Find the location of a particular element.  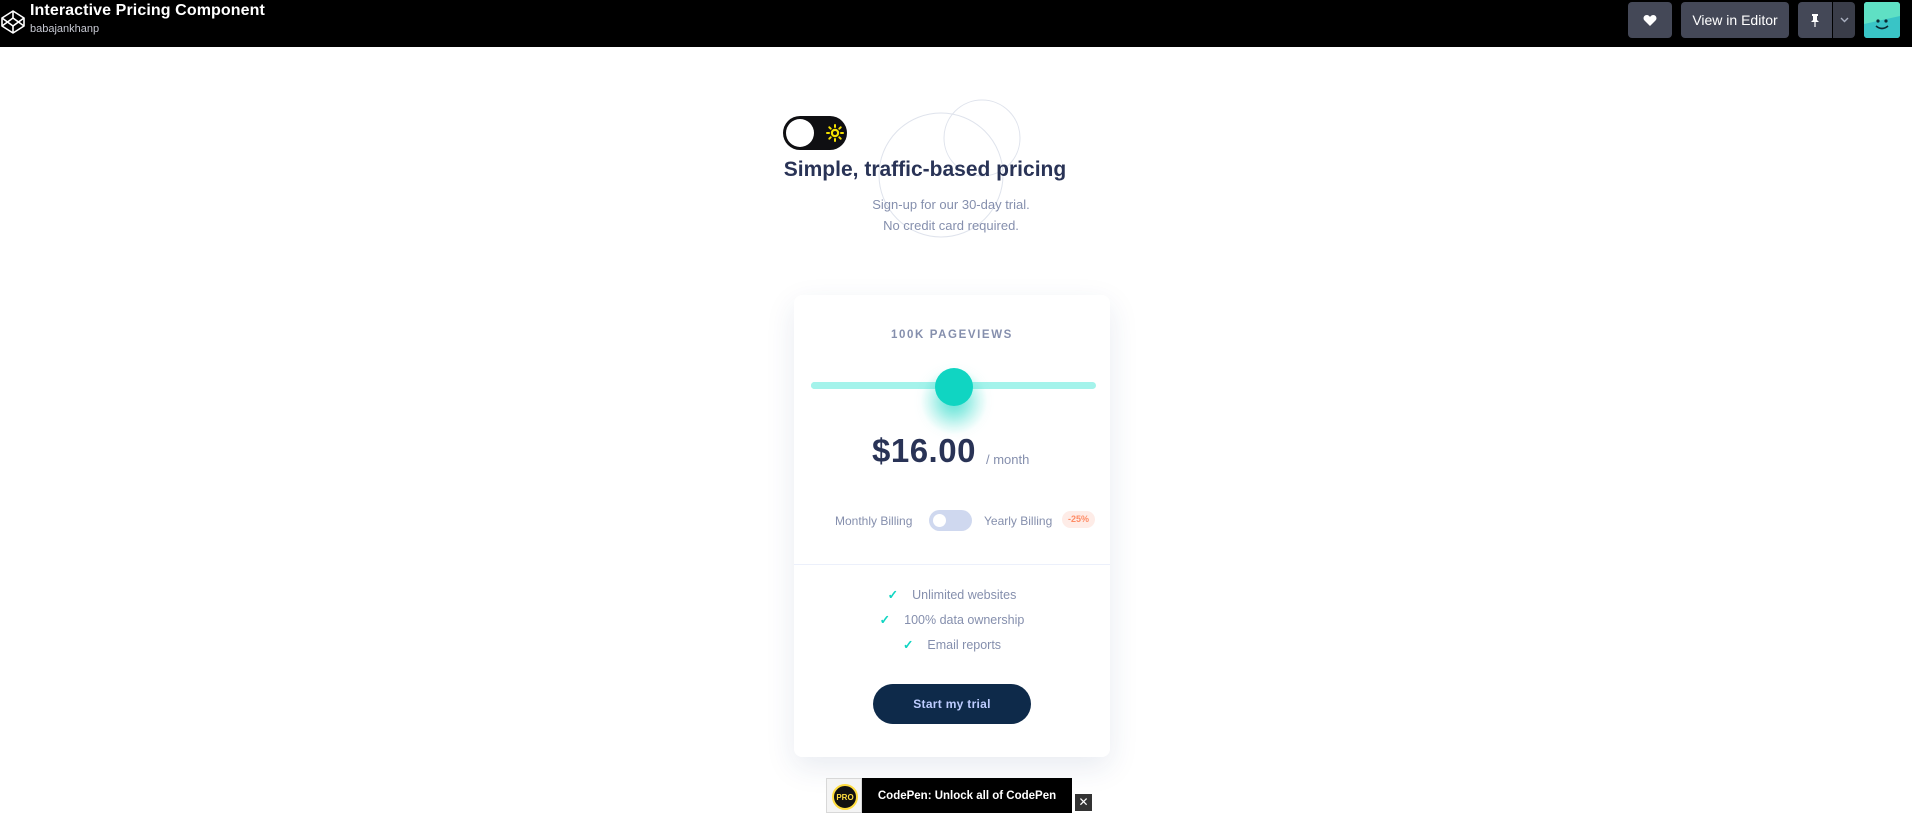

monthly-billing-label: Monthly Billing is located at coordinates (874, 521).